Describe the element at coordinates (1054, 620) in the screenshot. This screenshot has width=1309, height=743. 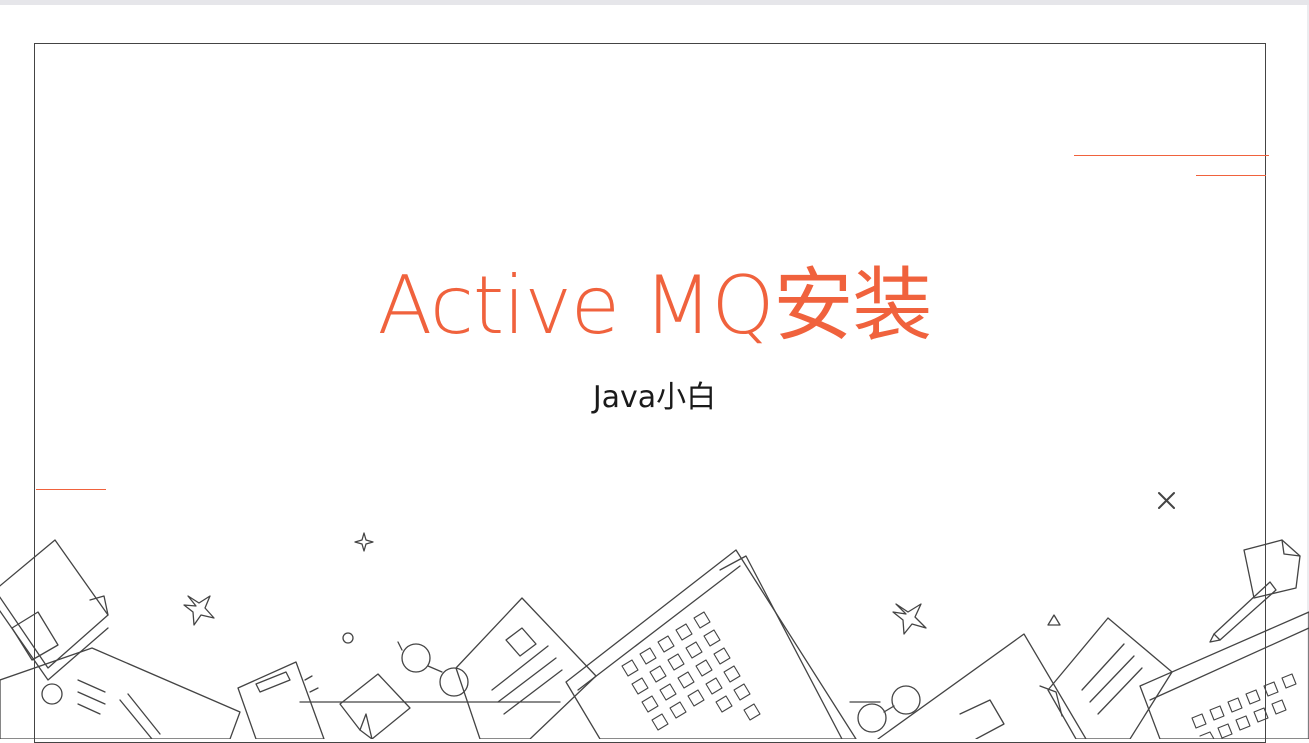
I see `triangle-icon` at that location.